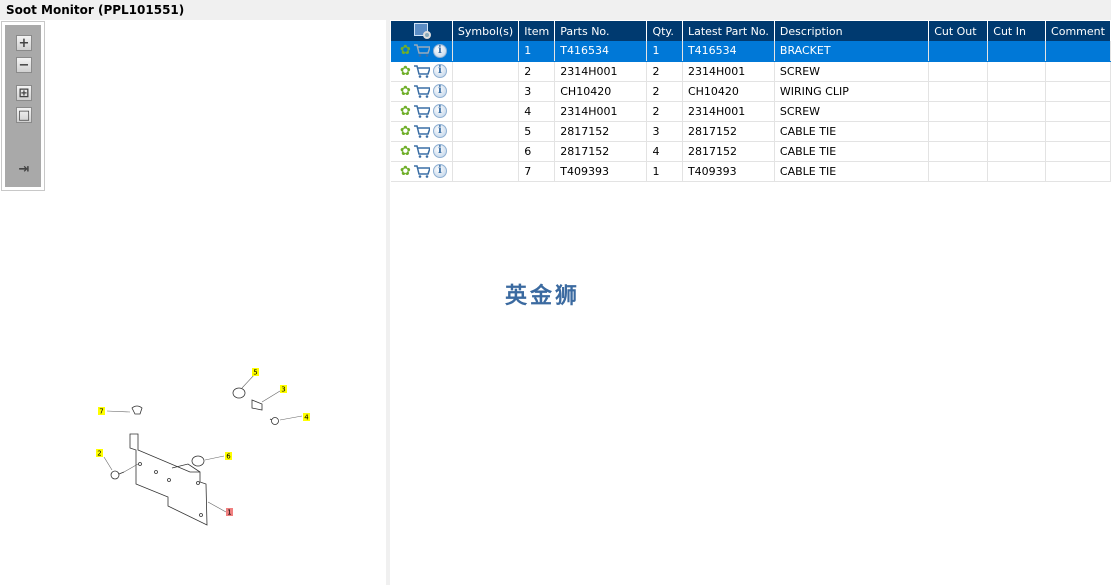  What do you see at coordinates (1078, 31) in the screenshot?
I see `column-comment: Comment` at bounding box center [1078, 31].